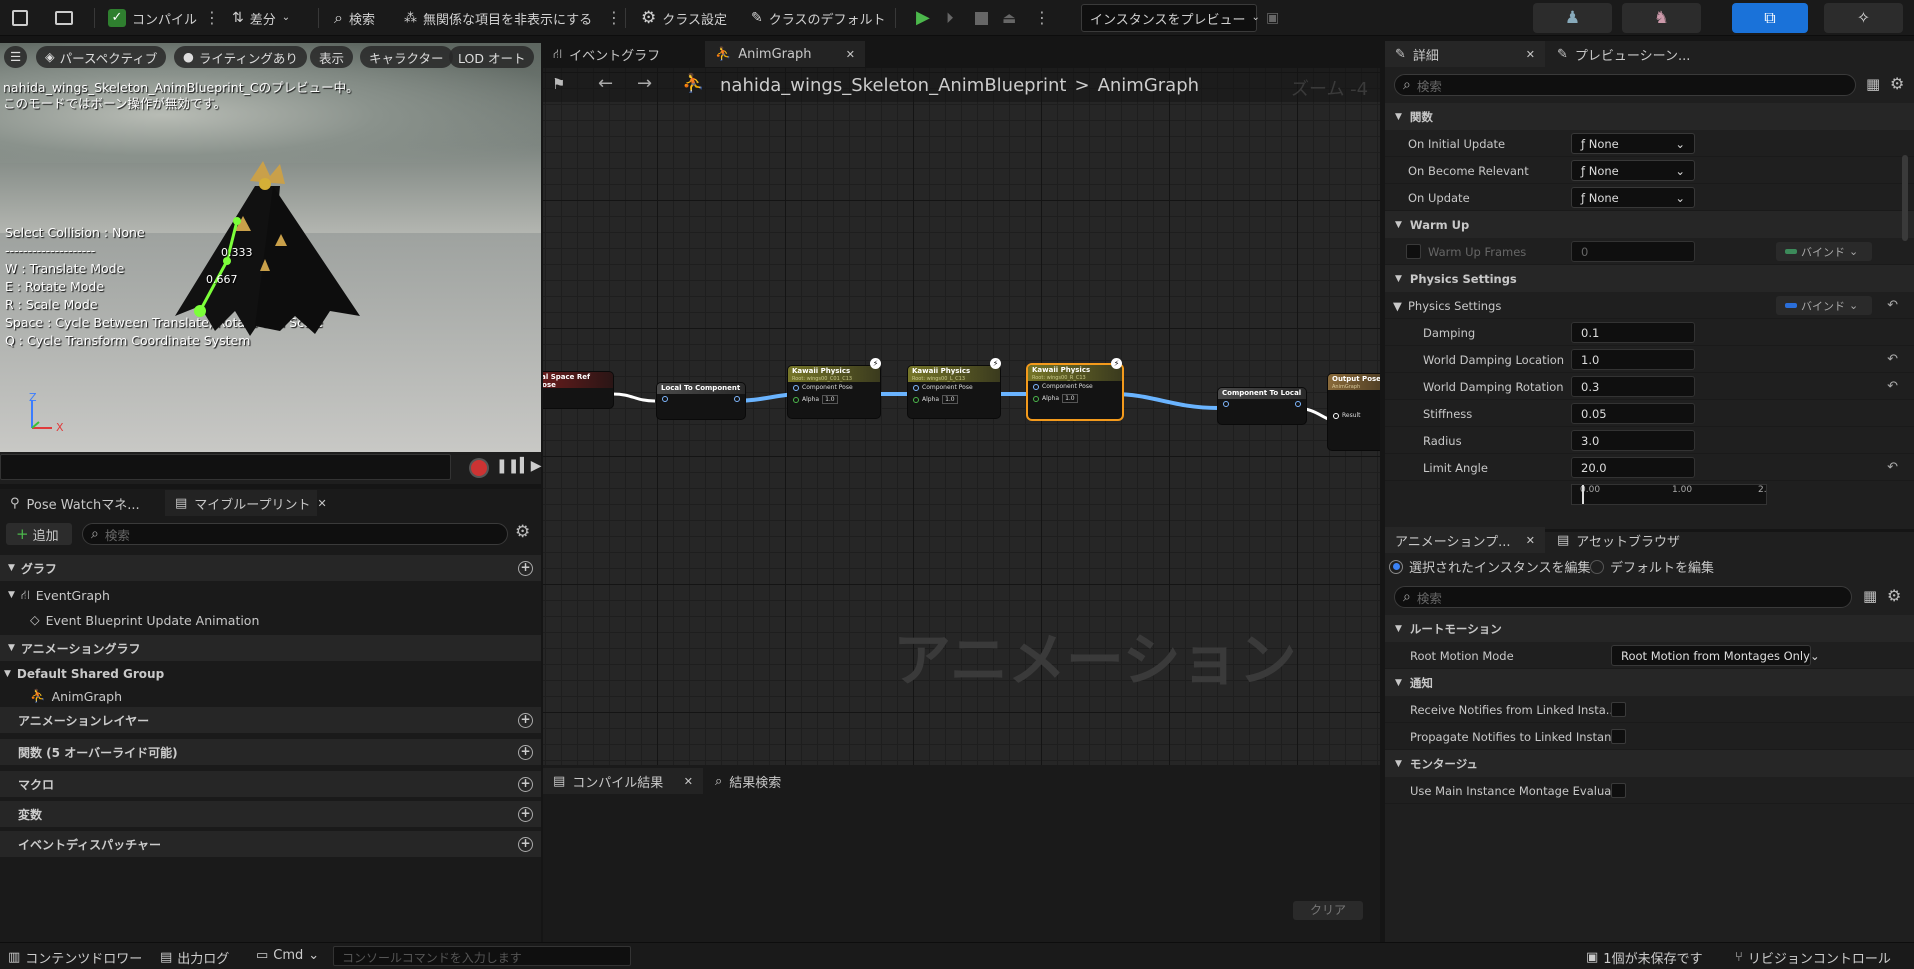 This screenshot has height=969, width=1914. Describe the element at coordinates (614, 18) in the screenshot. I see `more-options-button: ⋮` at that location.